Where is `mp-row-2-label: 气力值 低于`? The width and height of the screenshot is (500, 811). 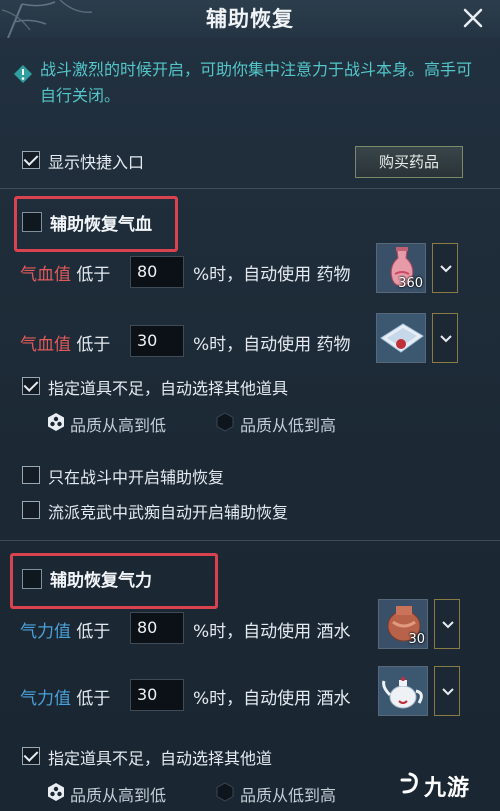
mp-row-2-label: 气力值 低于 is located at coordinates (65, 699).